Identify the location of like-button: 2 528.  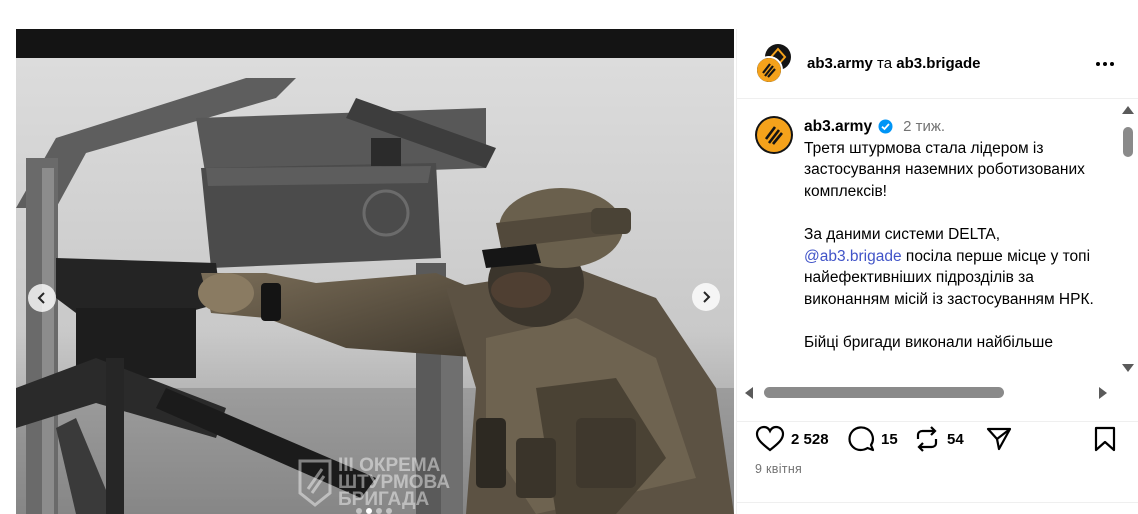
(792, 439).